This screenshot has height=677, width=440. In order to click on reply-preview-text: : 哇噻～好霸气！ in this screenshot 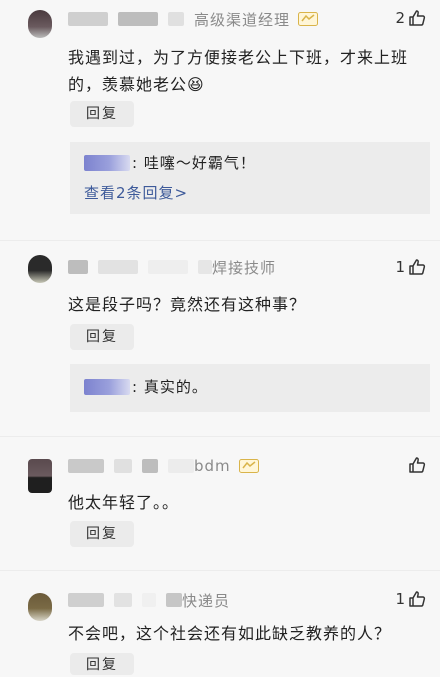, I will do `click(194, 163)`.